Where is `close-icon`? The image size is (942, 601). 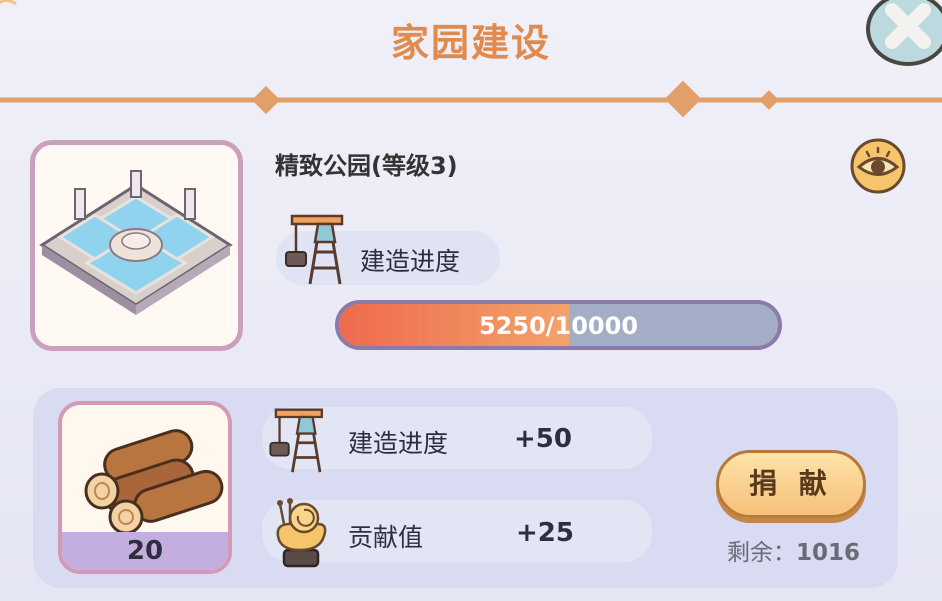 close-icon is located at coordinates (908, 26).